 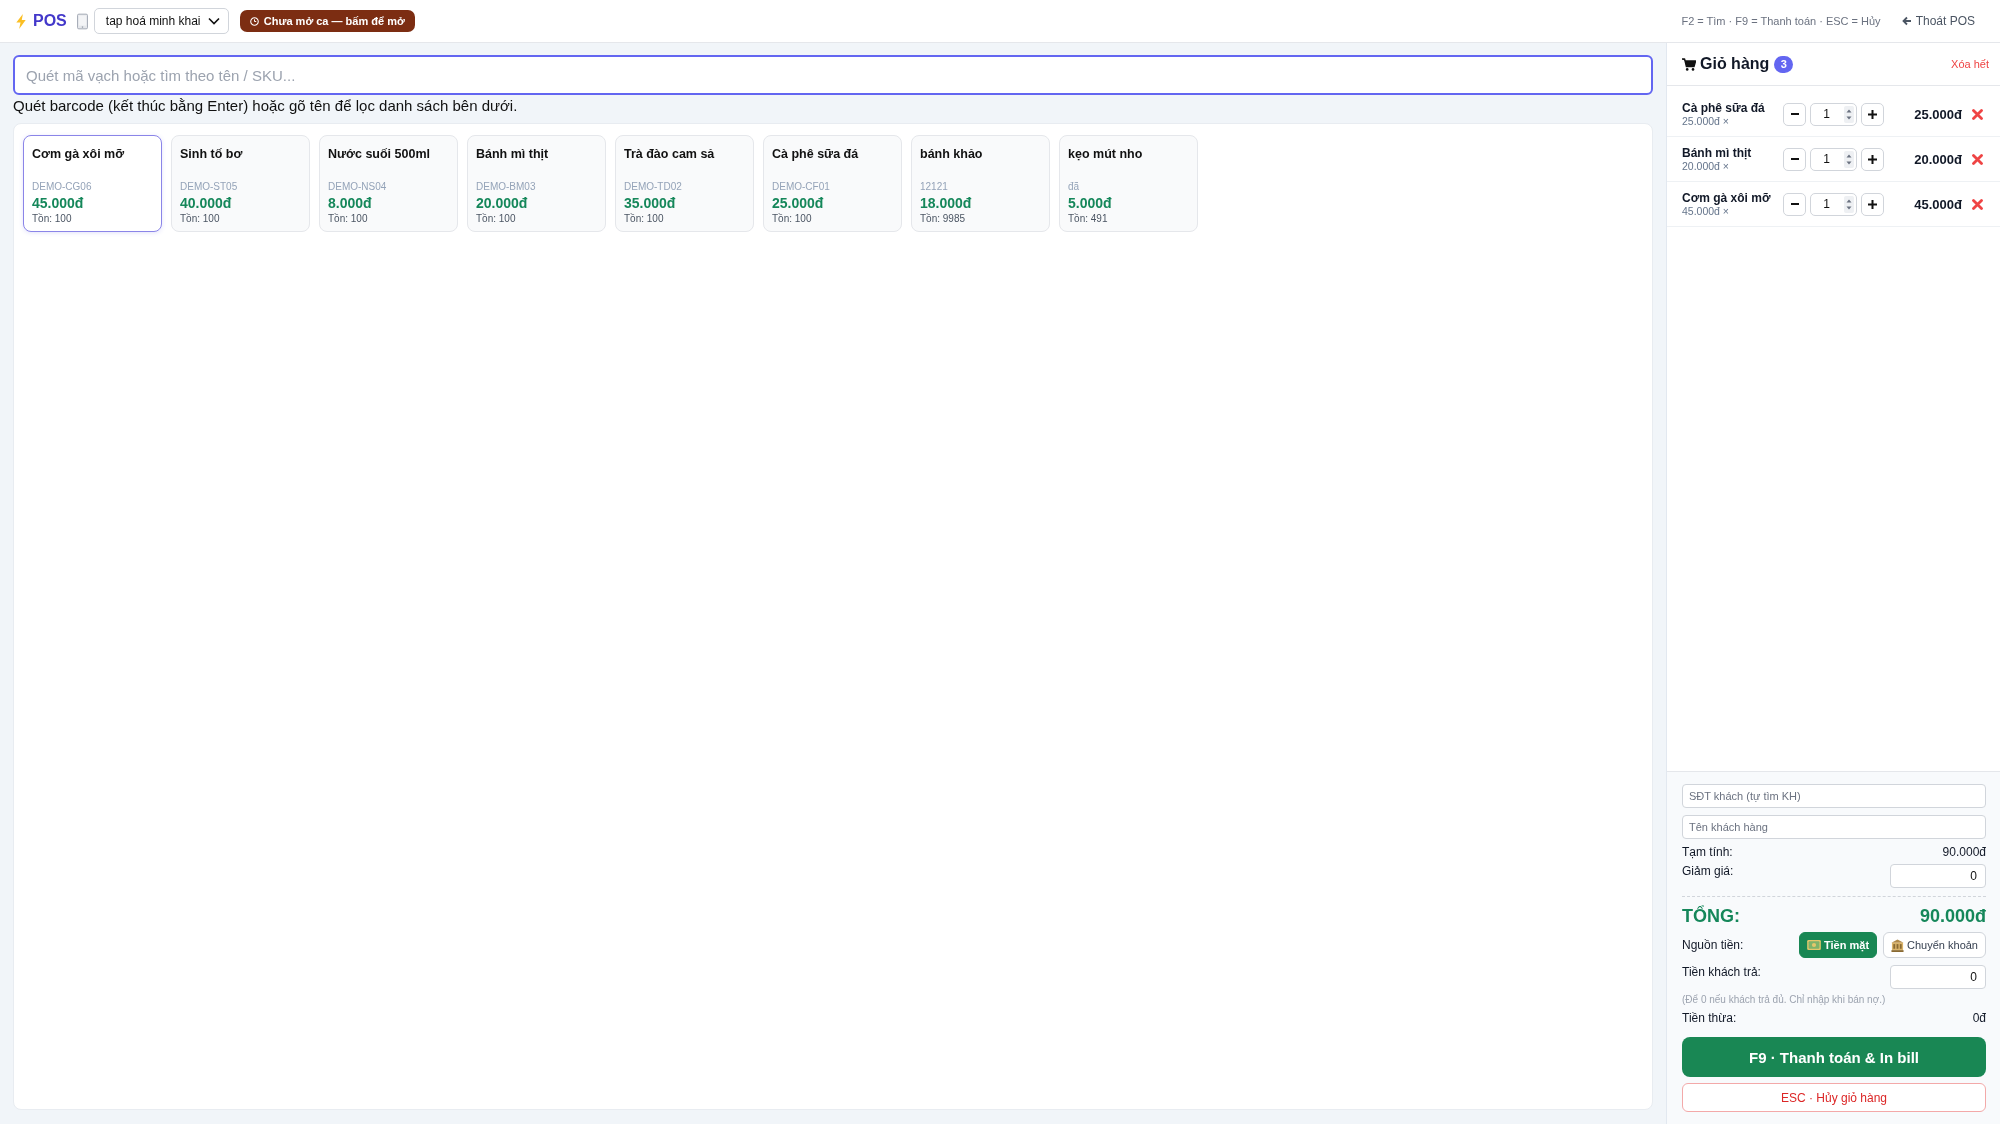 I want to click on subtotal-label: Tạm tính:, so click(x=1707, y=852).